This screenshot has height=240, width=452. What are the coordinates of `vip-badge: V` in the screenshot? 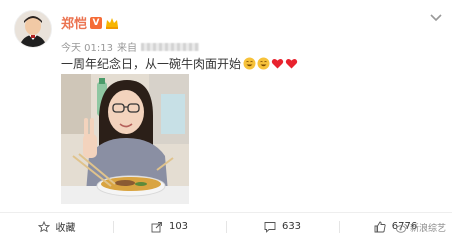 It's located at (96, 22).